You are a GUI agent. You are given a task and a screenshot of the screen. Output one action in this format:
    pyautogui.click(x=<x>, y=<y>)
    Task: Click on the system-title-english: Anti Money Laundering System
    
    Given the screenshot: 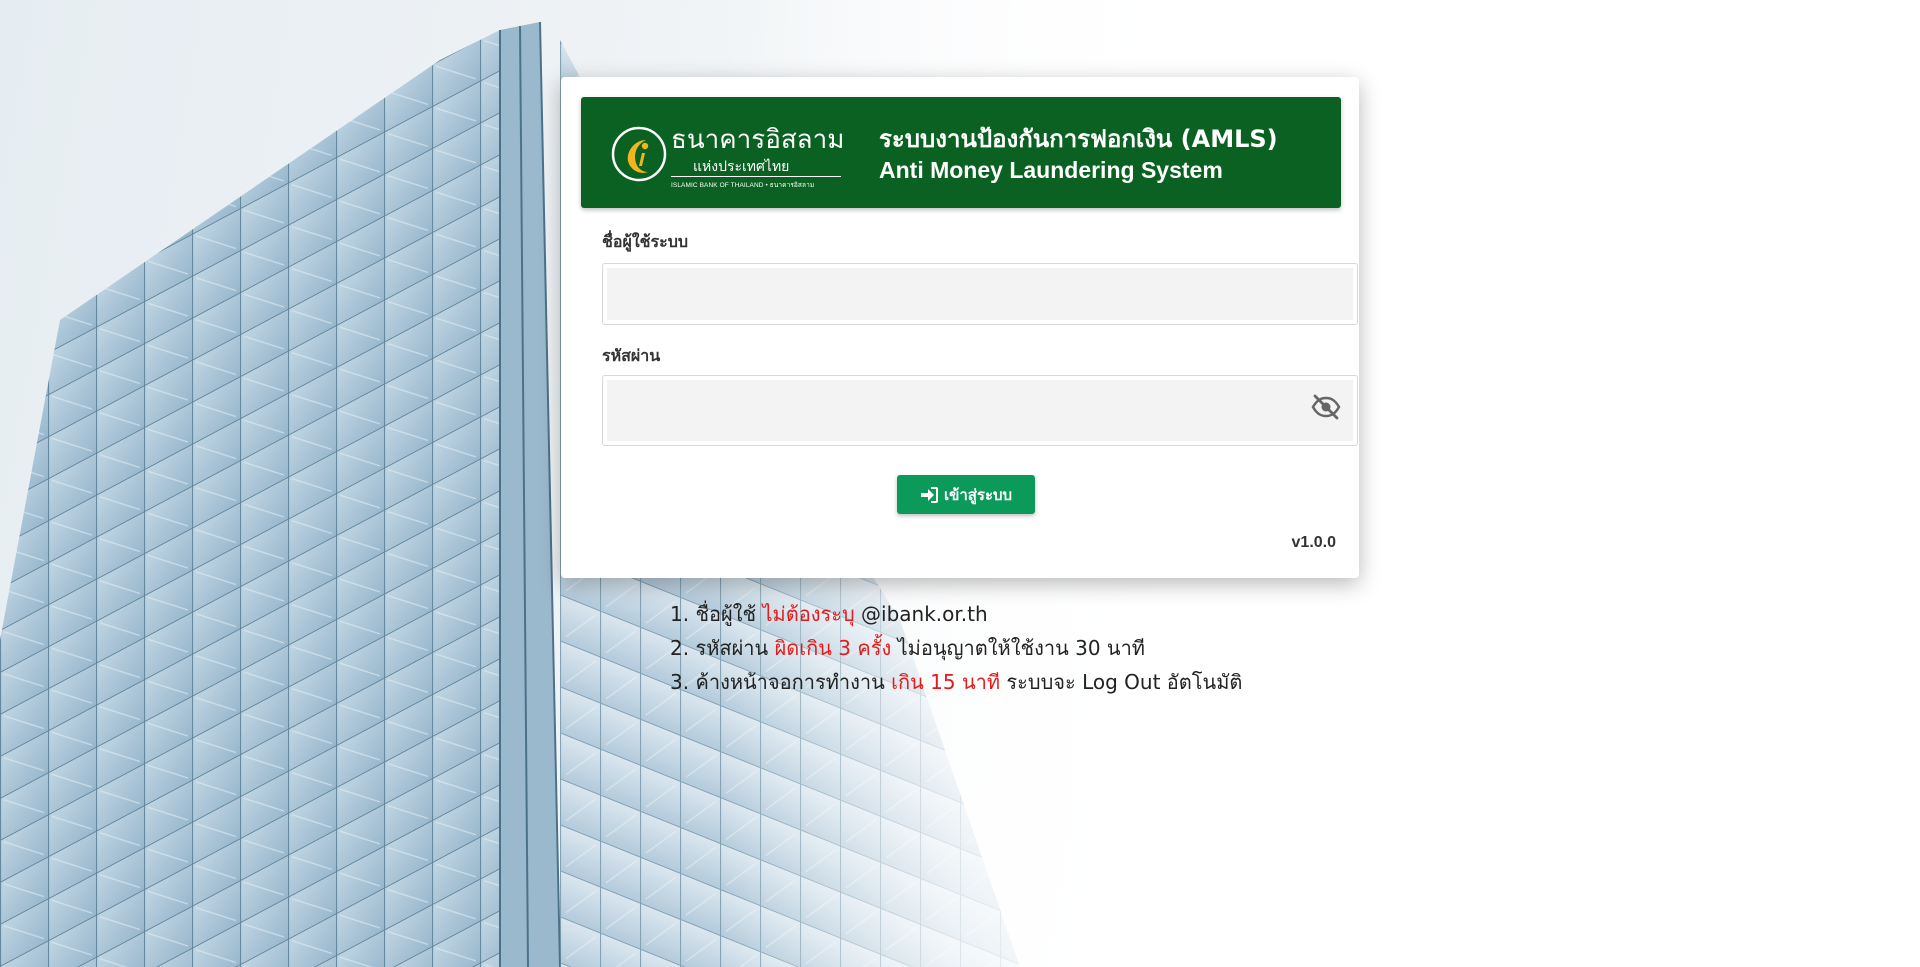 What is the action you would take?
    pyautogui.click(x=1051, y=170)
    